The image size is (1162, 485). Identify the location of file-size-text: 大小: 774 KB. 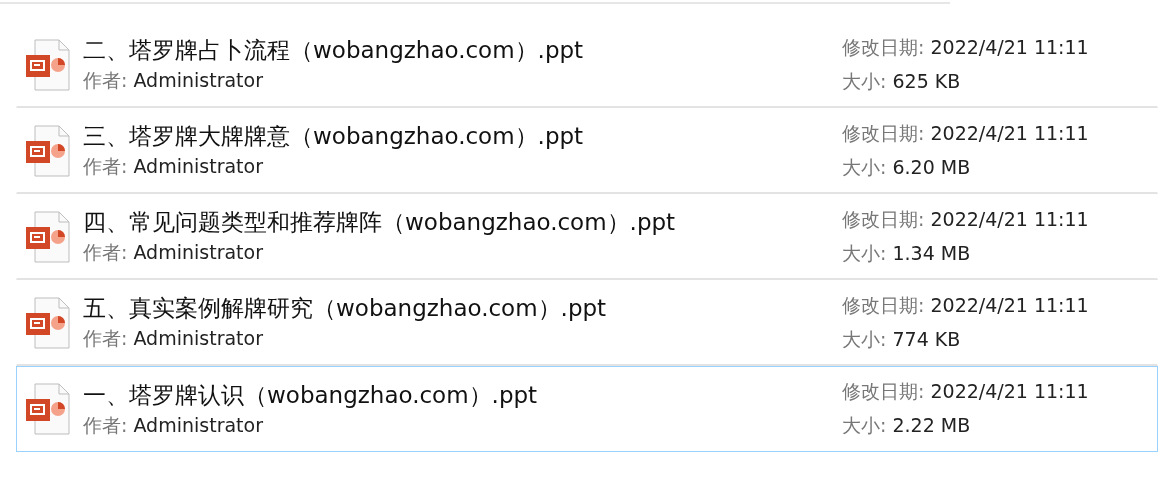
(902, 339).